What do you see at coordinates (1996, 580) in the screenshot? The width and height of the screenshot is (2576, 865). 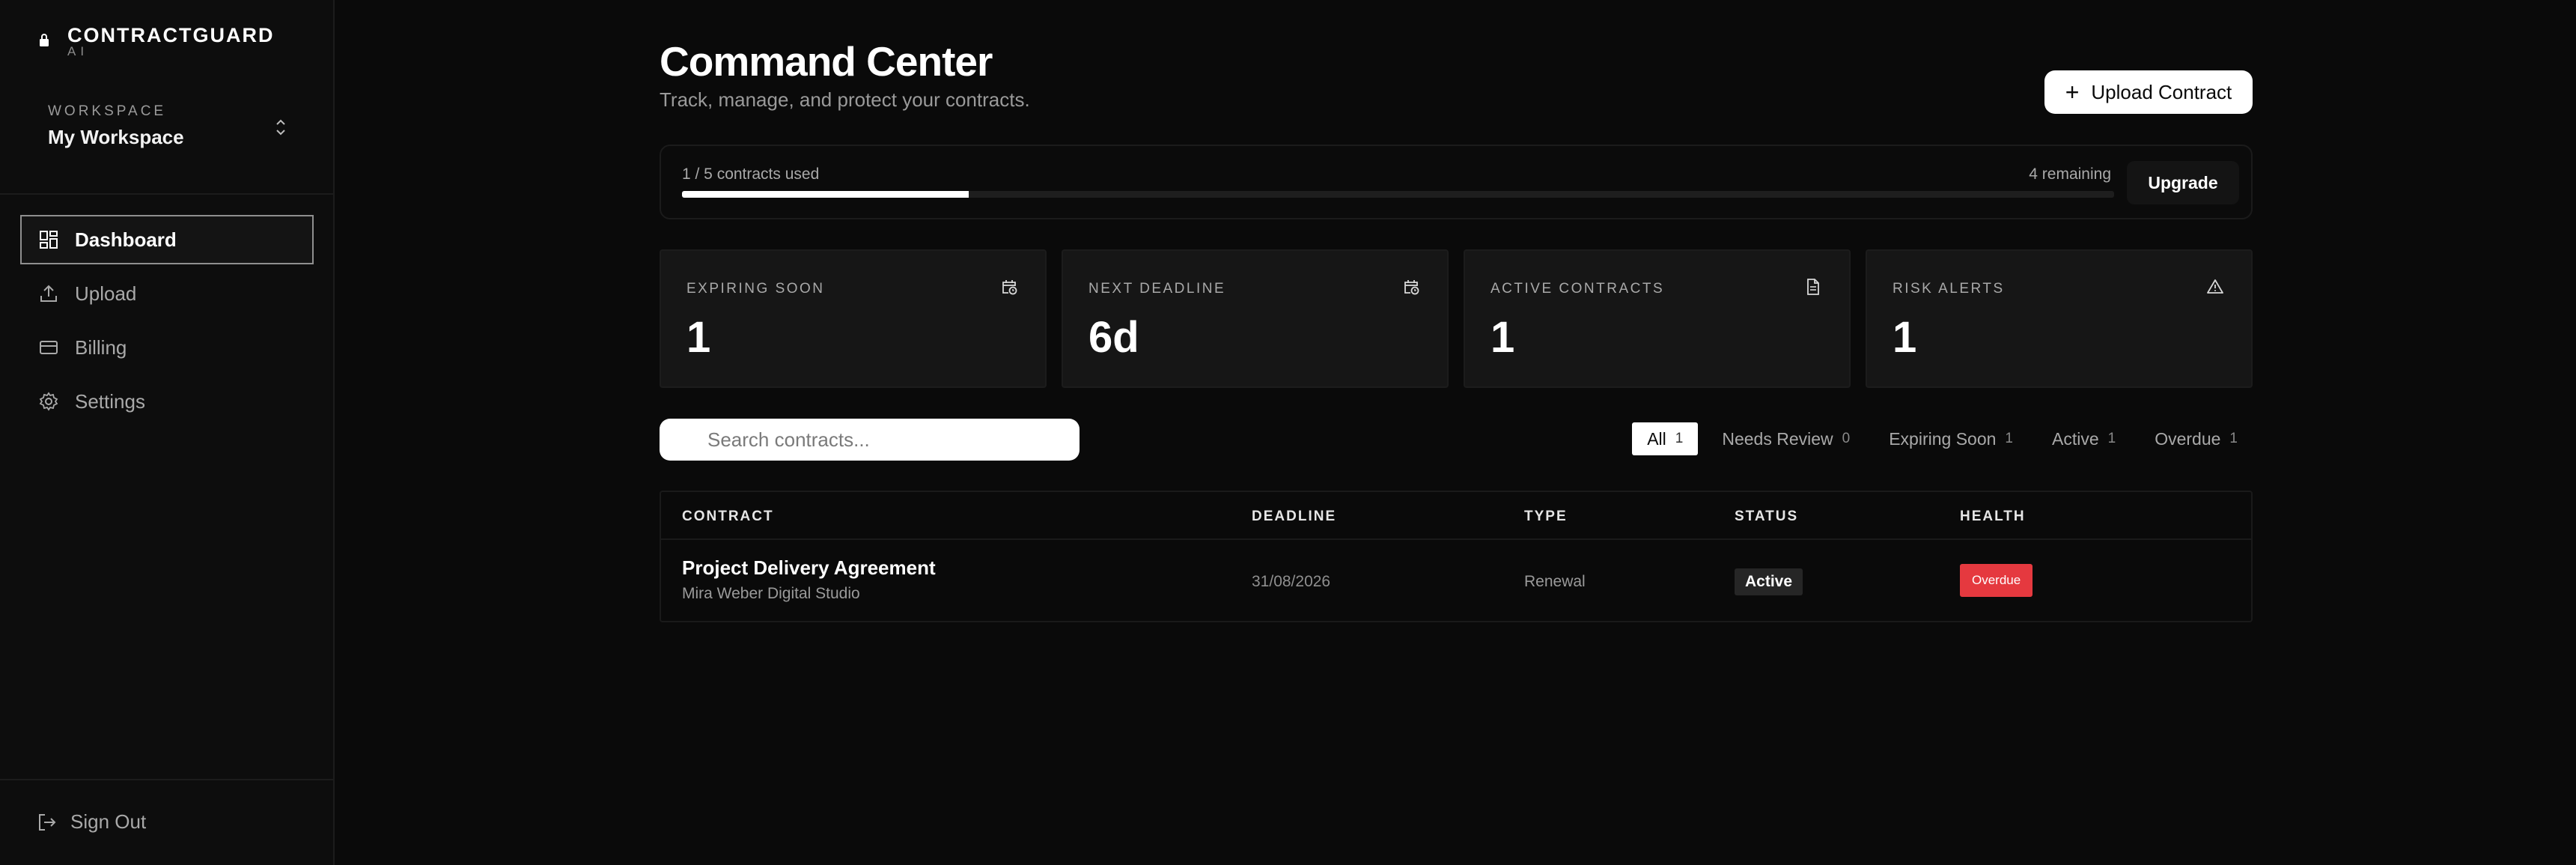 I see `health-badge: Overdue` at bounding box center [1996, 580].